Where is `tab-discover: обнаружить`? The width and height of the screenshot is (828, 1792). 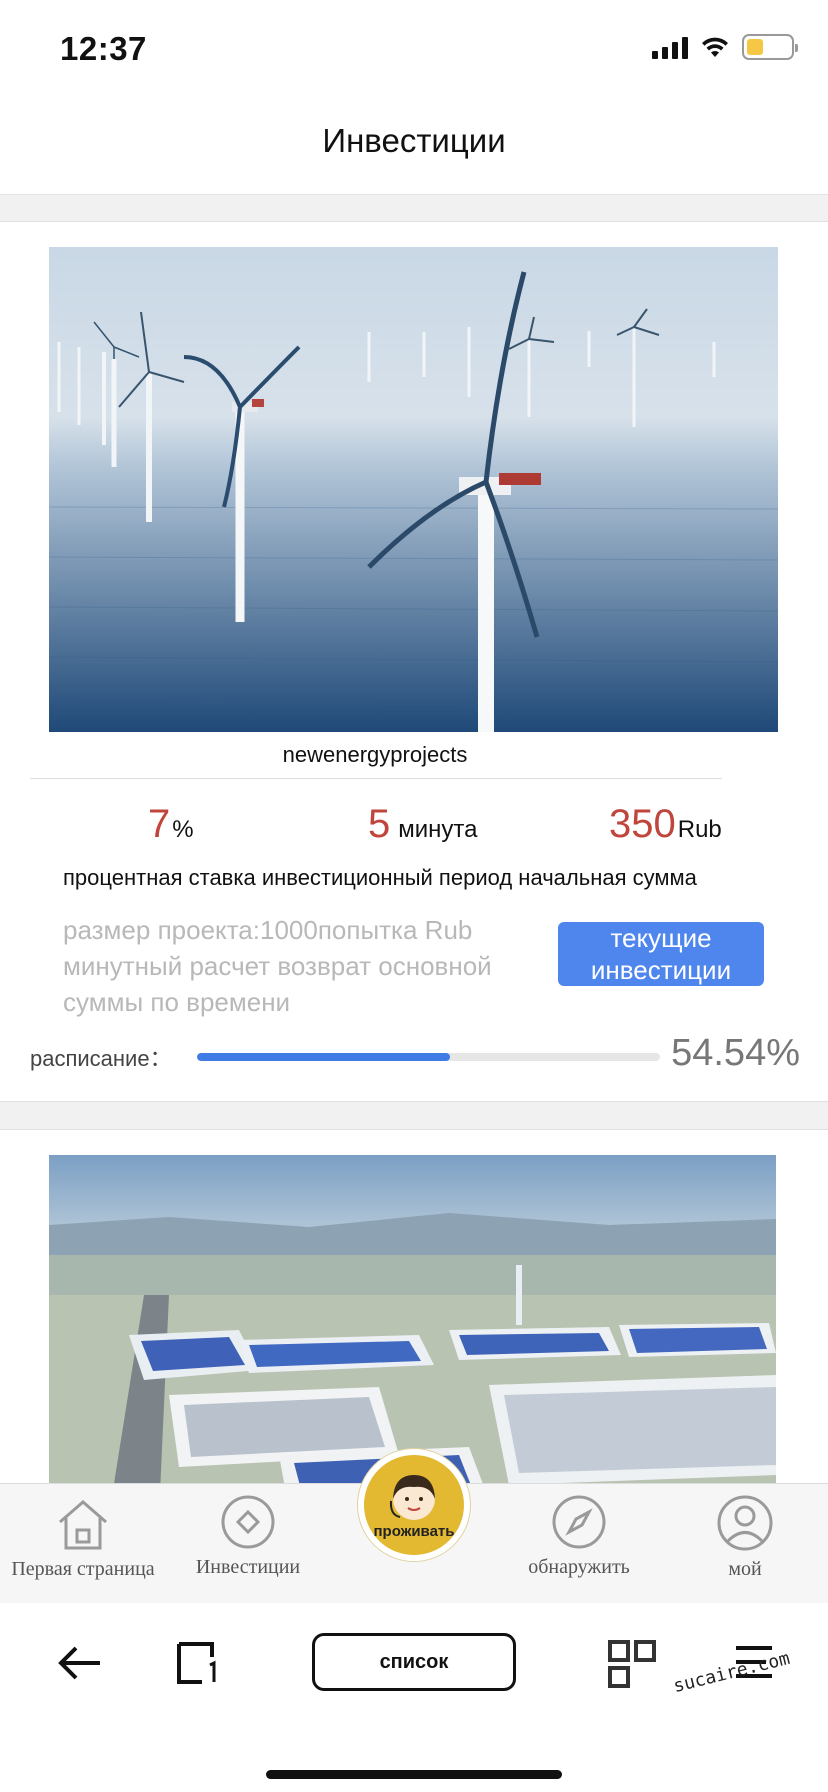 tab-discover: обнаружить is located at coordinates (579, 1536).